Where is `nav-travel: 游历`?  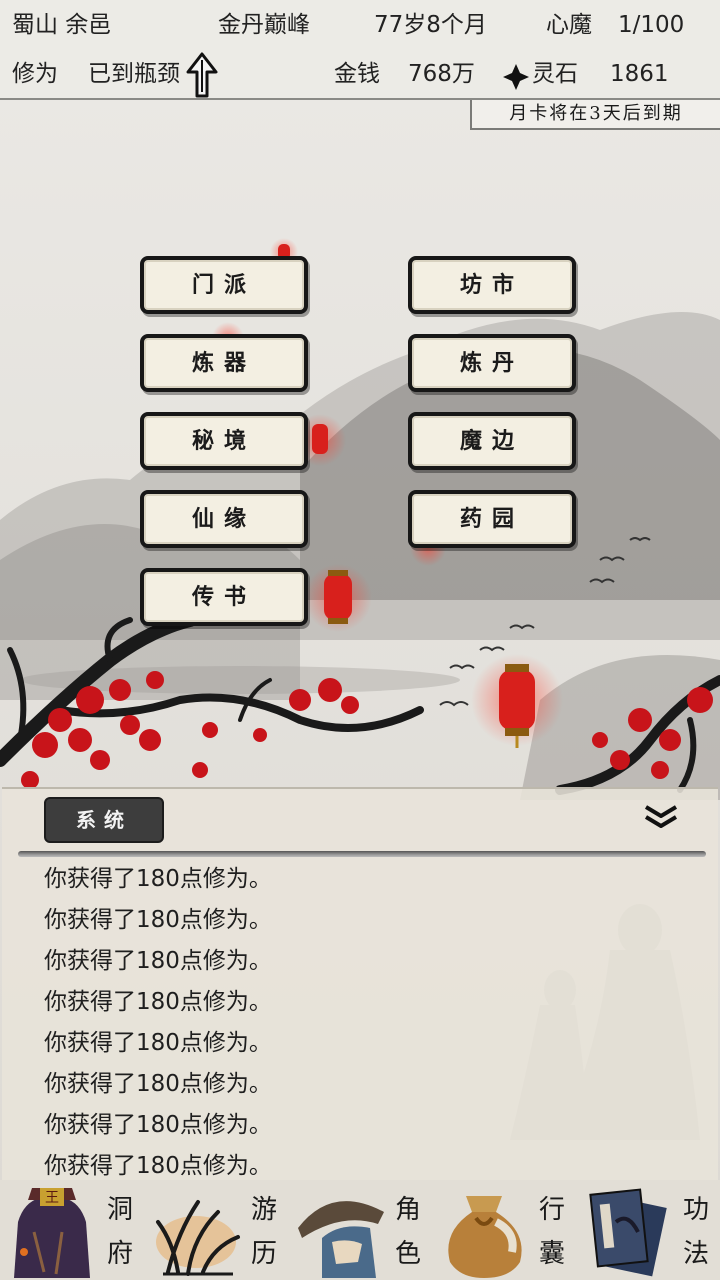
nav-travel: 游历 is located at coordinates (216, 1230).